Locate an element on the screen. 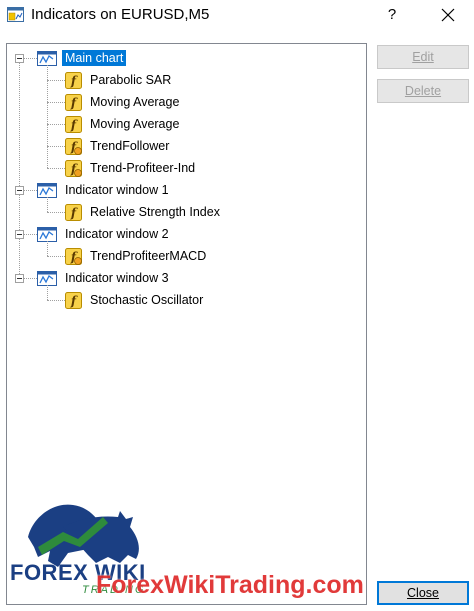 The height and width of the screenshot is (611, 474). tree-group-indicator-window-1: Indicator window 1 is located at coordinates (104, 190).